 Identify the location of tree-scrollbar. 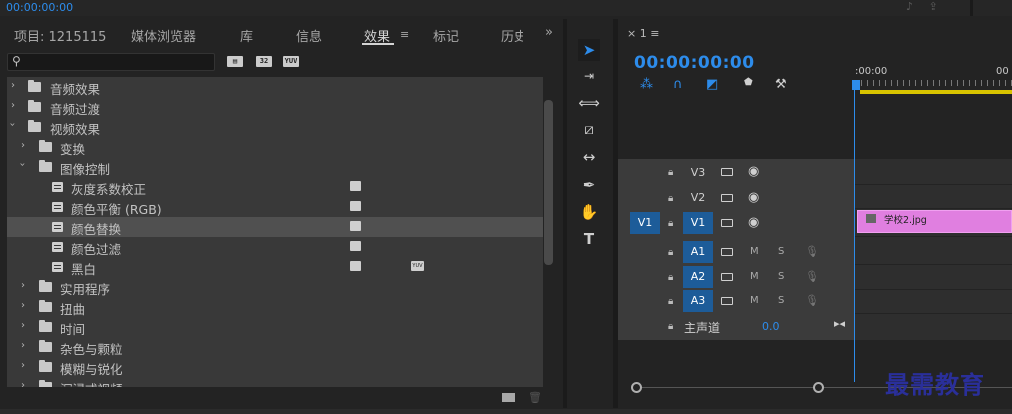
(548, 182).